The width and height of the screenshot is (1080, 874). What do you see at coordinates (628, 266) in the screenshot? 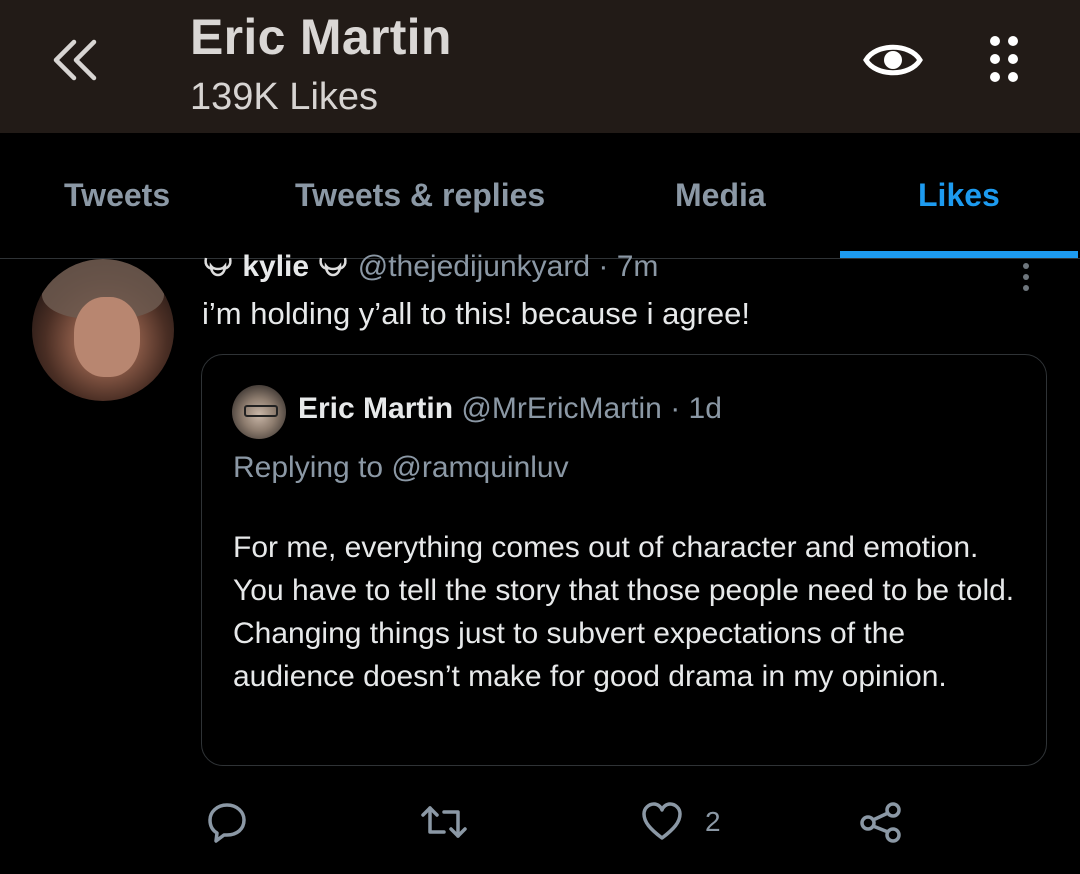
I see `tweet-timestamp: · 7m` at bounding box center [628, 266].